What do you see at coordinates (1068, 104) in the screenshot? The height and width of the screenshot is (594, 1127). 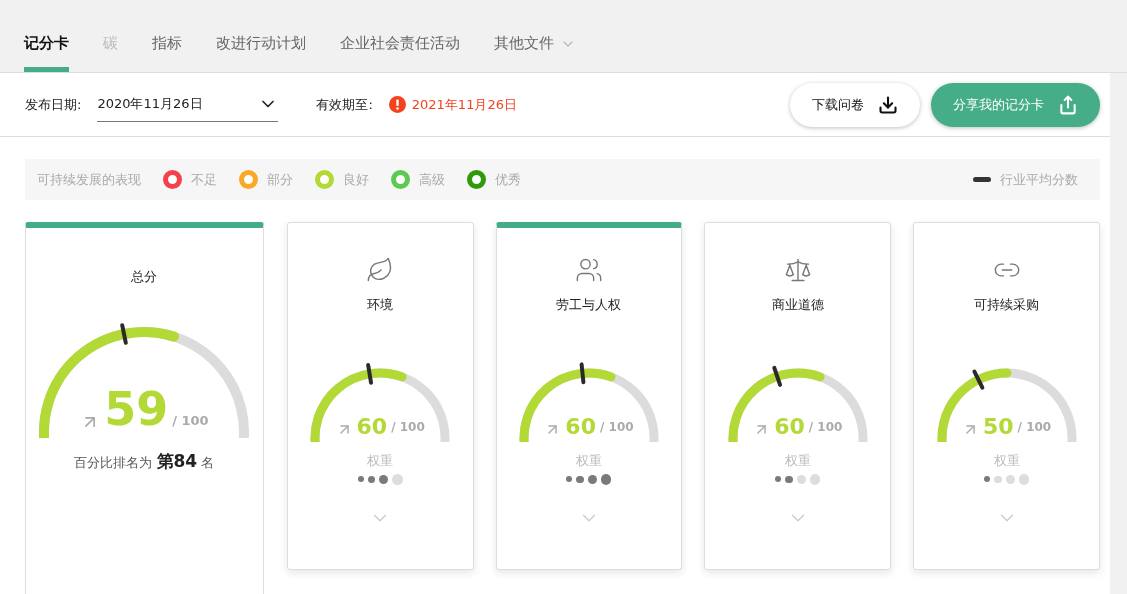 I see `share-icon` at bounding box center [1068, 104].